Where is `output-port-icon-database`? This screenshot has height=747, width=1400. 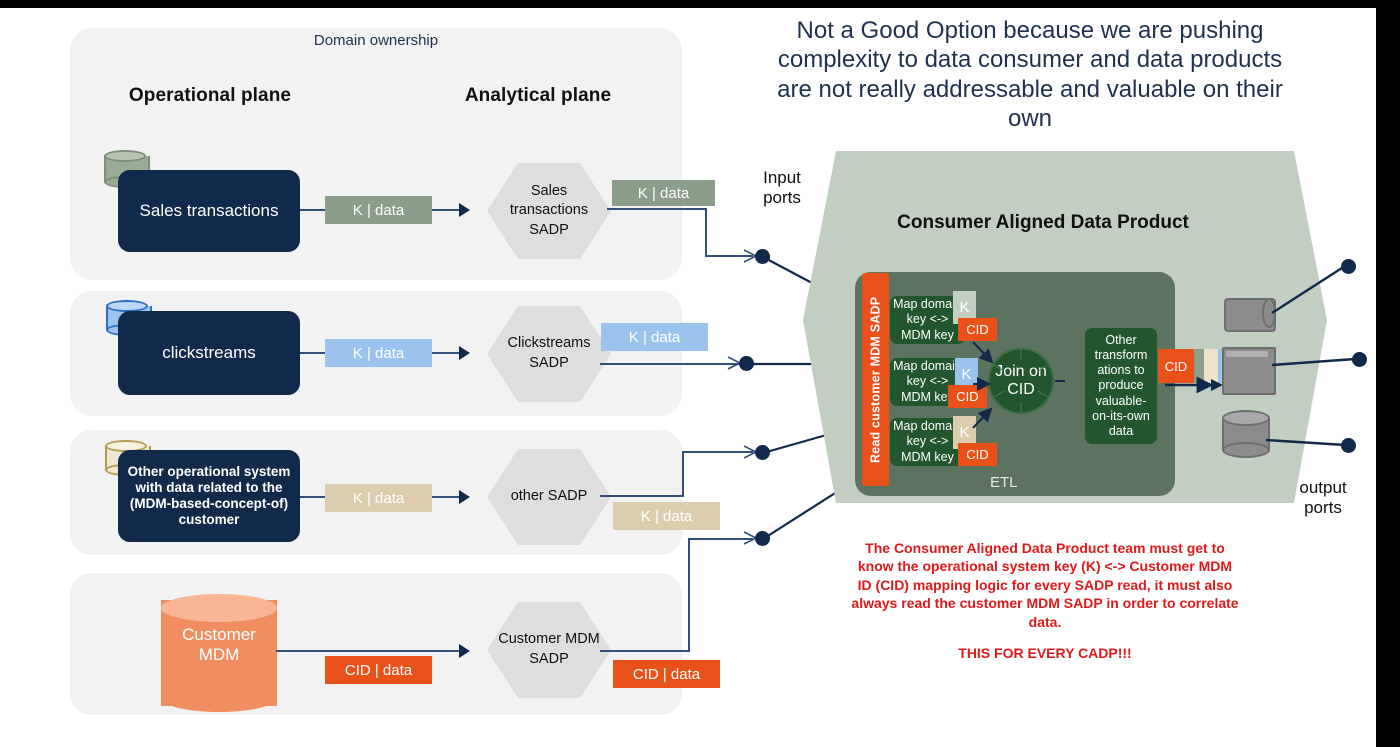
output-port-icon-database is located at coordinates (1246, 434).